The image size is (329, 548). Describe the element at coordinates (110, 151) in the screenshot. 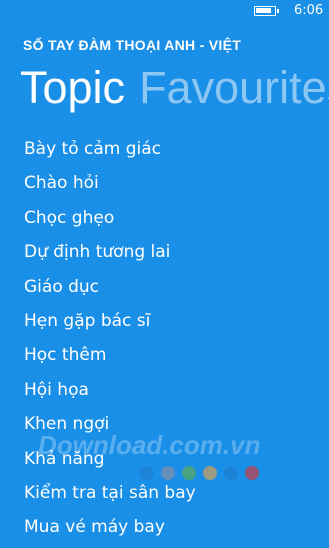

I see `topic-item: Bày tỏ cảm giác` at that location.